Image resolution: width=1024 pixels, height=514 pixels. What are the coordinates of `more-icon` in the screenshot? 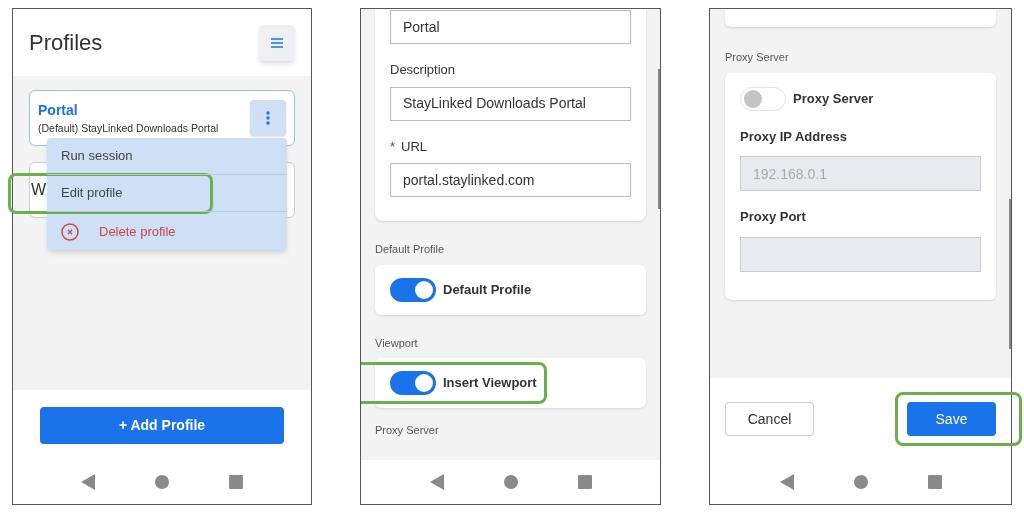 It's located at (268, 118).